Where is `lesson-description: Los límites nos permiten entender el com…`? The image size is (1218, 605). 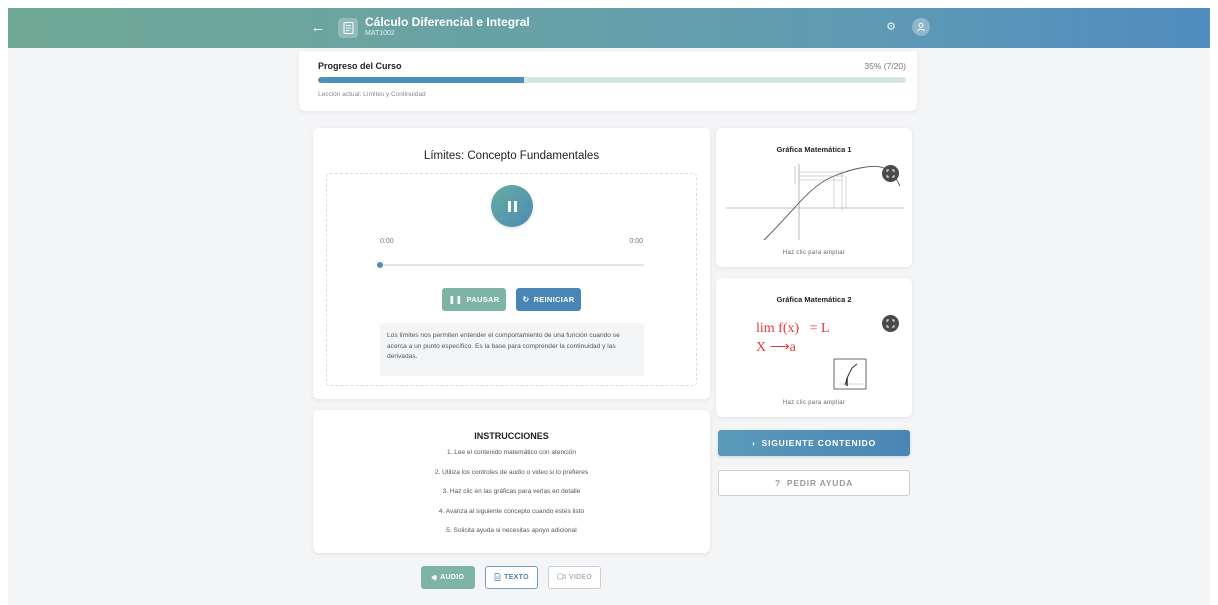
lesson-description: Los límites nos permiten entender el com… is located at coordinates (512, 349).